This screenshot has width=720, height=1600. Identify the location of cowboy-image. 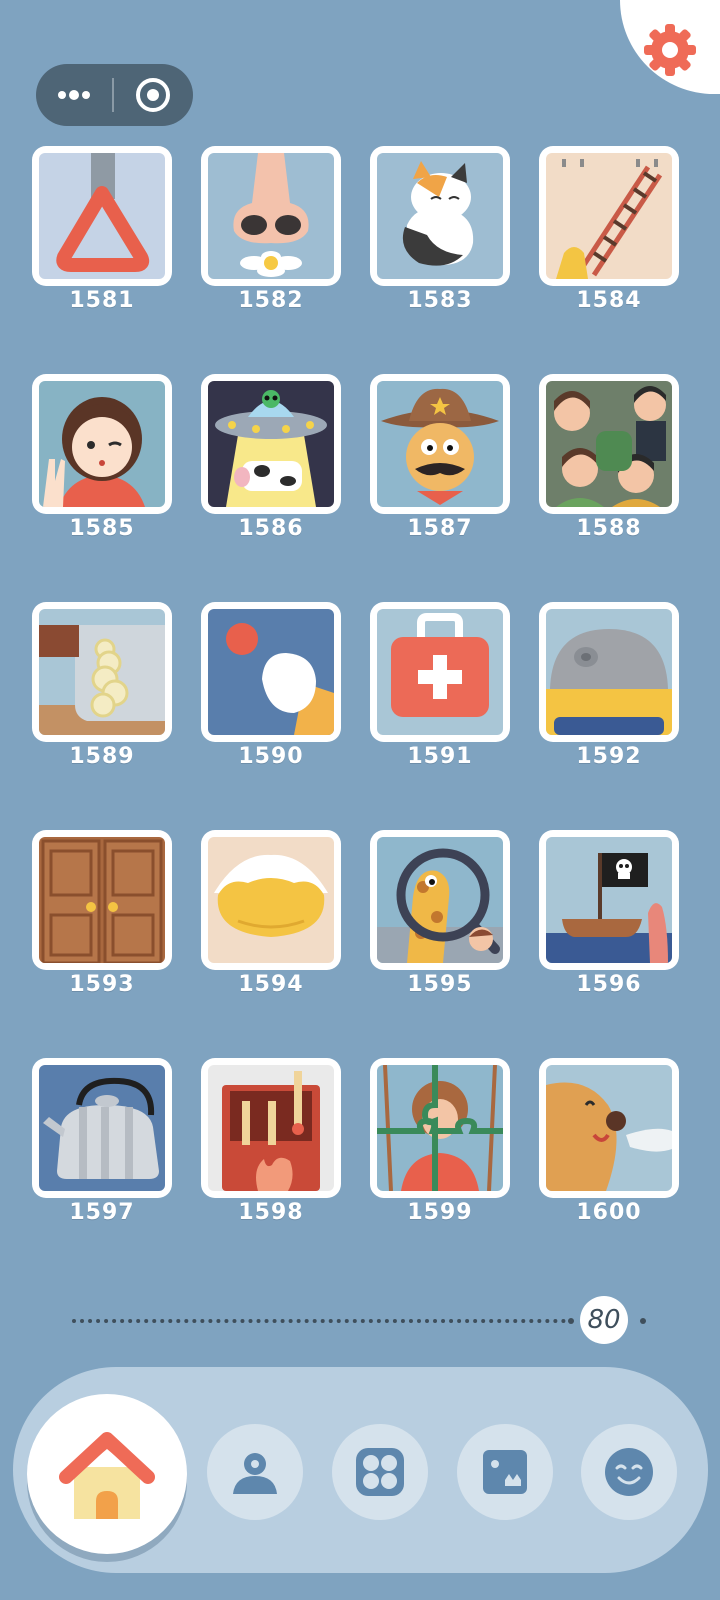
(440, 444).